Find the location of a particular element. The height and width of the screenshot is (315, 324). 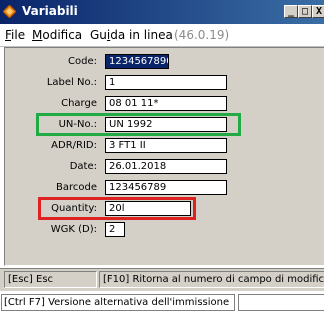

date-field: 26.01.2018 is located at coordinates (166, 166).